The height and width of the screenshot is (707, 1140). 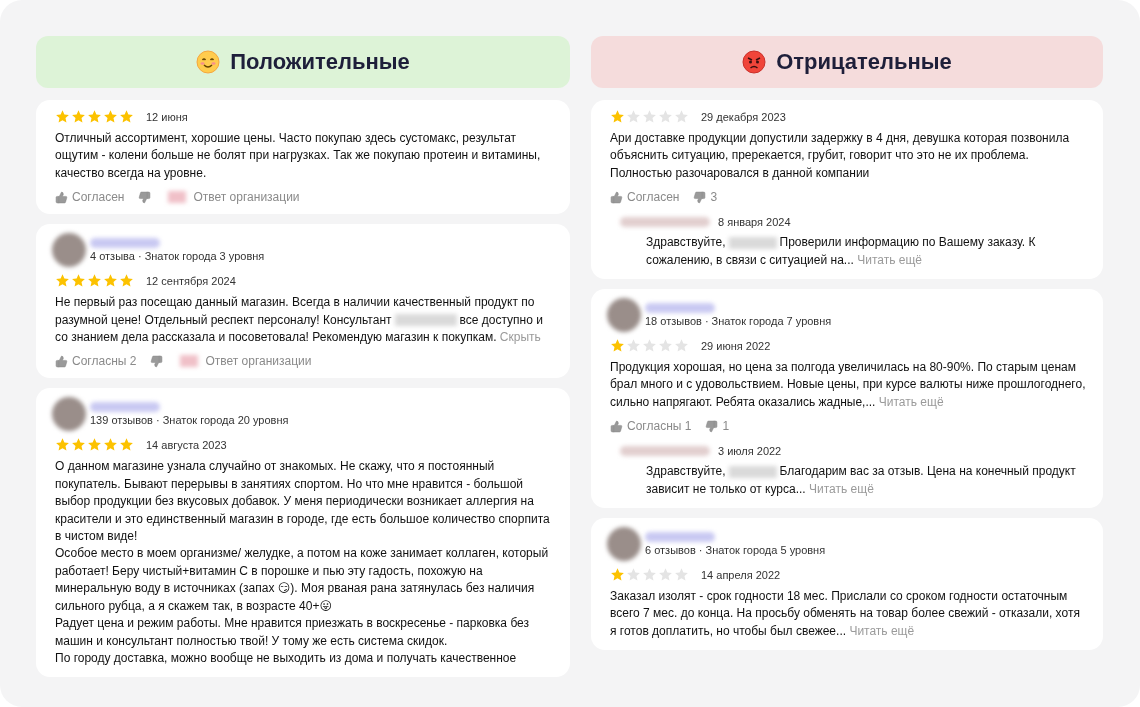 What do you see at coordinates (754, 62) in the screenshot?
I see `angry-face-icon` at bounding box center [754, 62].